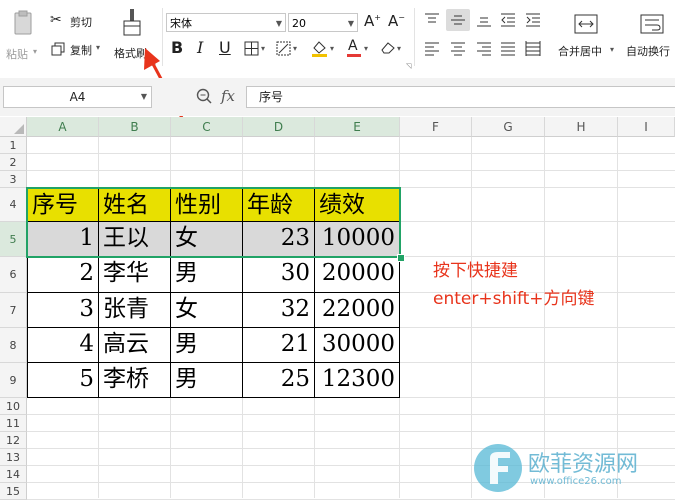 The image size is (675, 500). Describe the element at coordinates (135, 345) in the screenshot. I see `table-cell: 高云` at that location.